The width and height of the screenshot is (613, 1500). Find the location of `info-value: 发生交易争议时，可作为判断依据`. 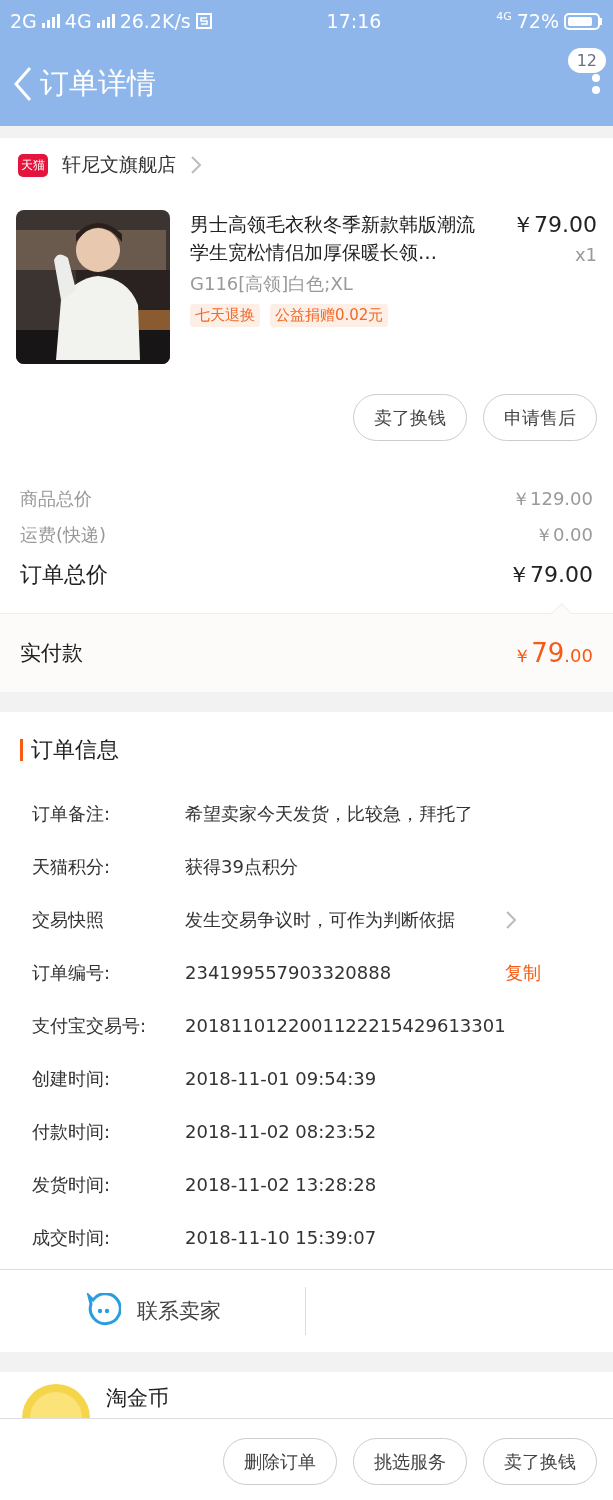

info-value: 发生交易争议时，可作为判断依据 is located at coordinates (320, 920).